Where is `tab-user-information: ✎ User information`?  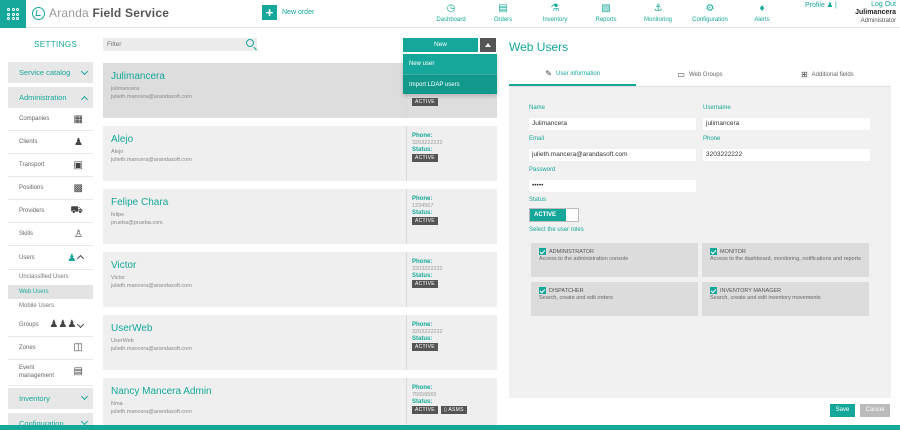 tab-user-information: ✎ User information is located at coordinates (573, 74).